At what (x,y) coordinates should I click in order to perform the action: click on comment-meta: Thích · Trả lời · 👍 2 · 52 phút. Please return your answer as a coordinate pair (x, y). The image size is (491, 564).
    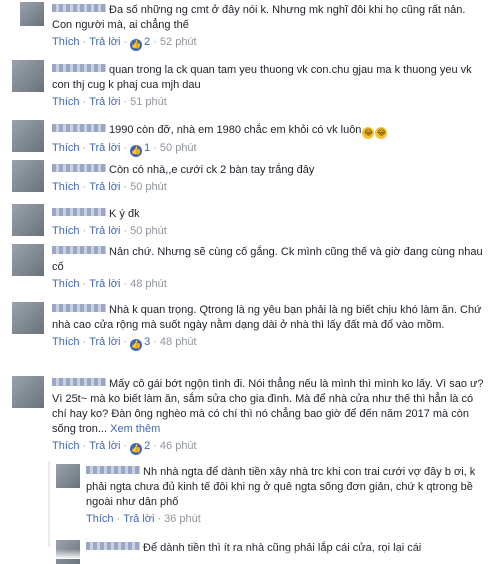
    Looking at the image, I should click on (124, 43).